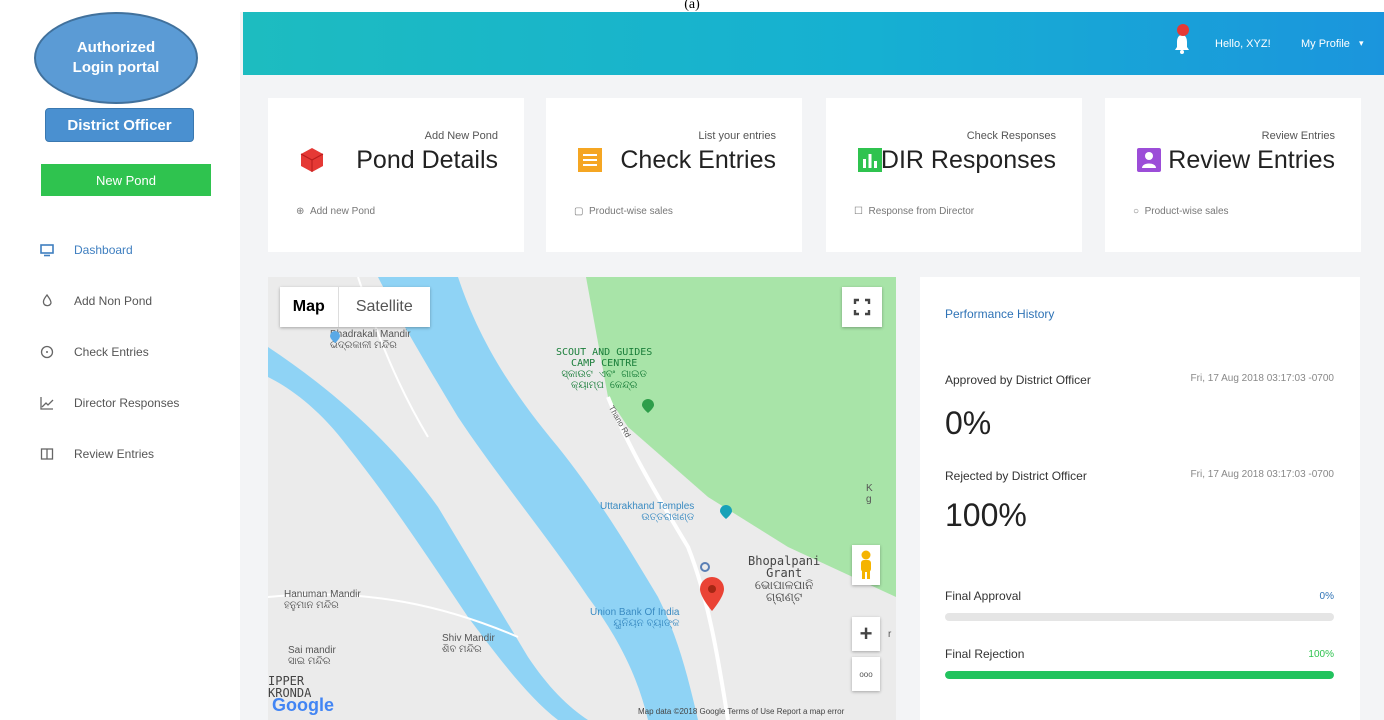 The image size is (1384, 720). What do you see at coordinates (983, 596) in the screenshot?
I see `final-approval-label: Final Approval` at bounding box center [983, 596].